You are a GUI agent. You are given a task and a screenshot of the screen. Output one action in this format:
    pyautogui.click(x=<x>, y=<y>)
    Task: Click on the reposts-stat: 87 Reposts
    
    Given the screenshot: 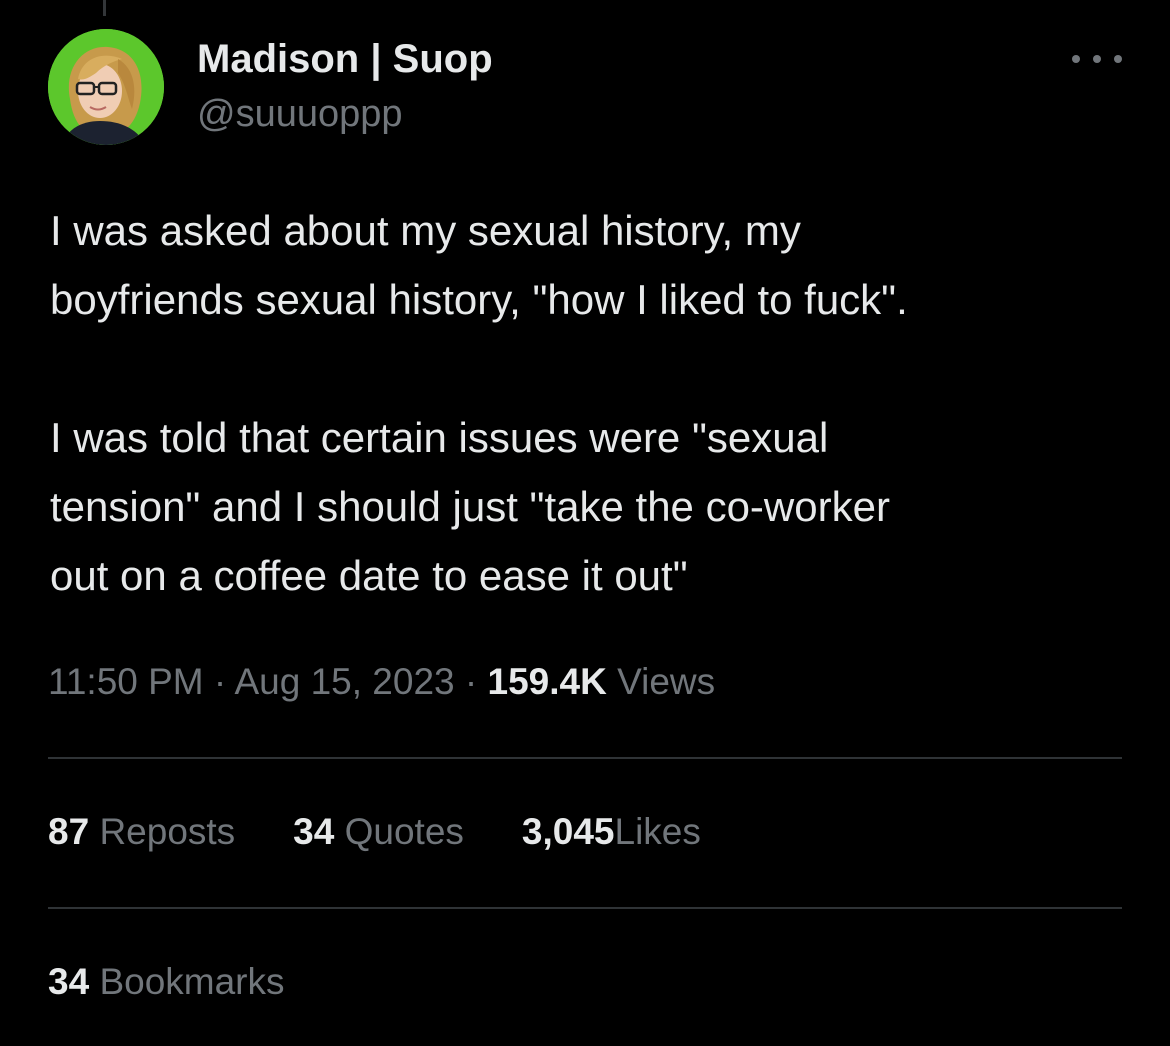 What is the action you would take?
    pyautogui.click(x=141, y=832)
    